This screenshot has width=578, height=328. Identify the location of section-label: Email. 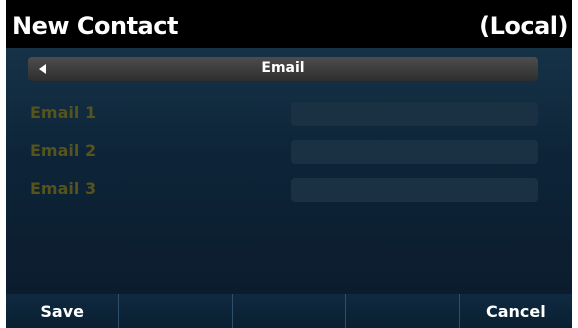
(283, 68).